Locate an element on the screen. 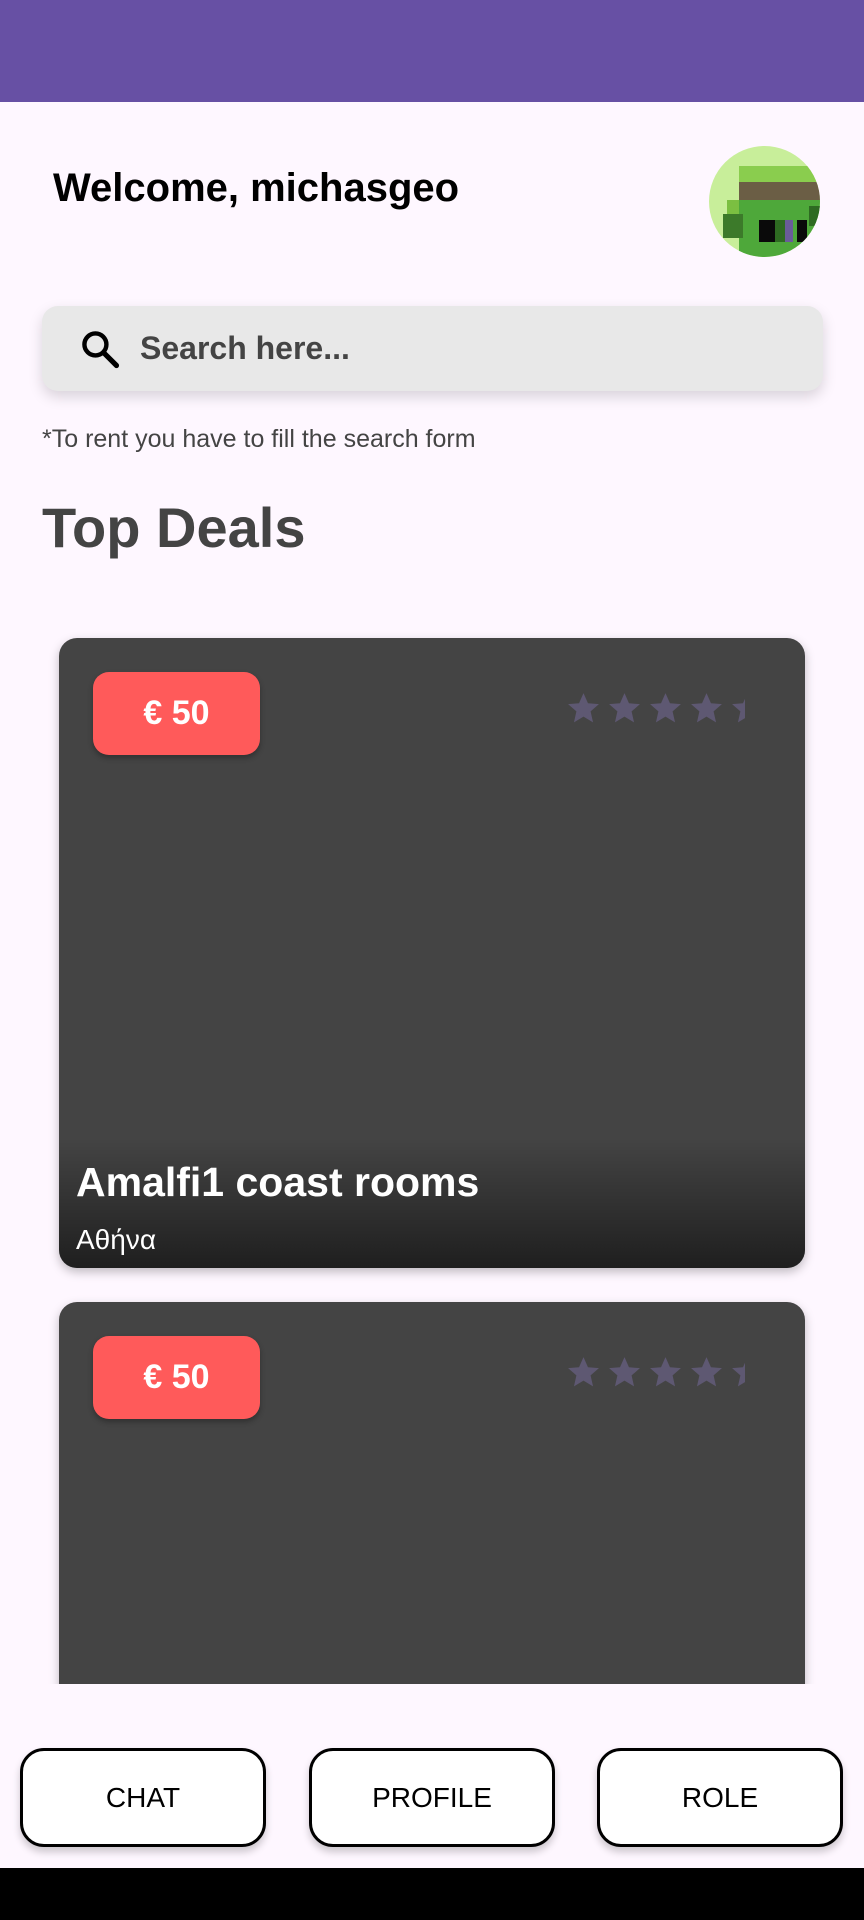 The width and height of the screenshot is (864, 1920). search-bar is located at coordinates (432, 348).